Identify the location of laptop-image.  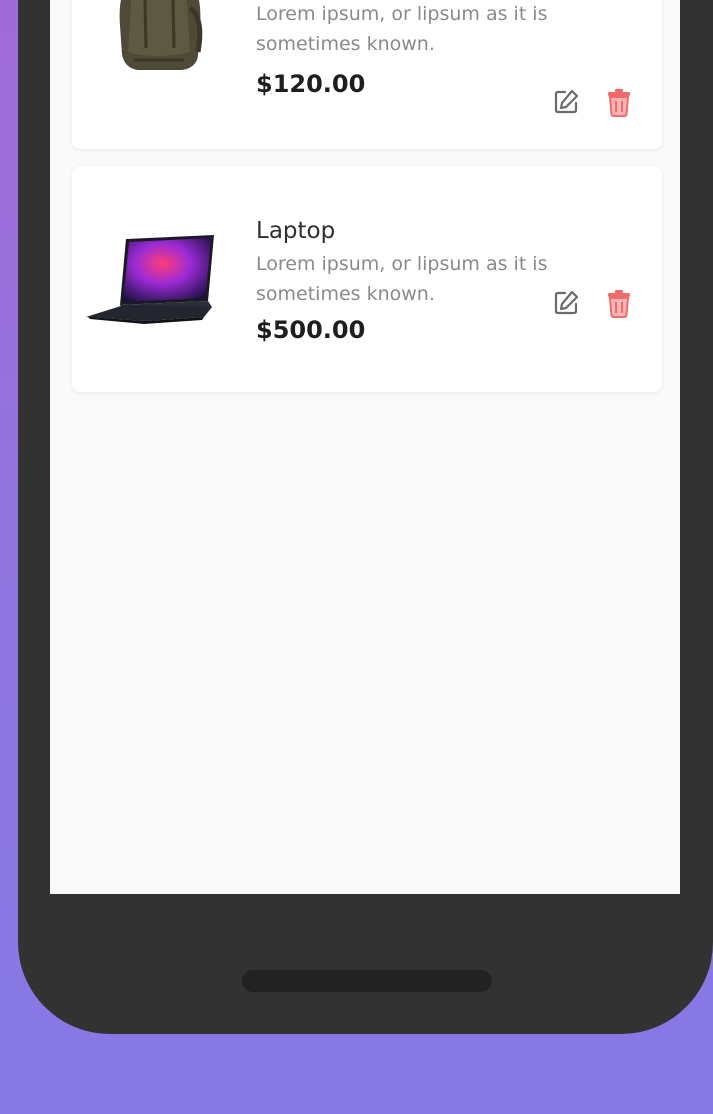
(156, 291).